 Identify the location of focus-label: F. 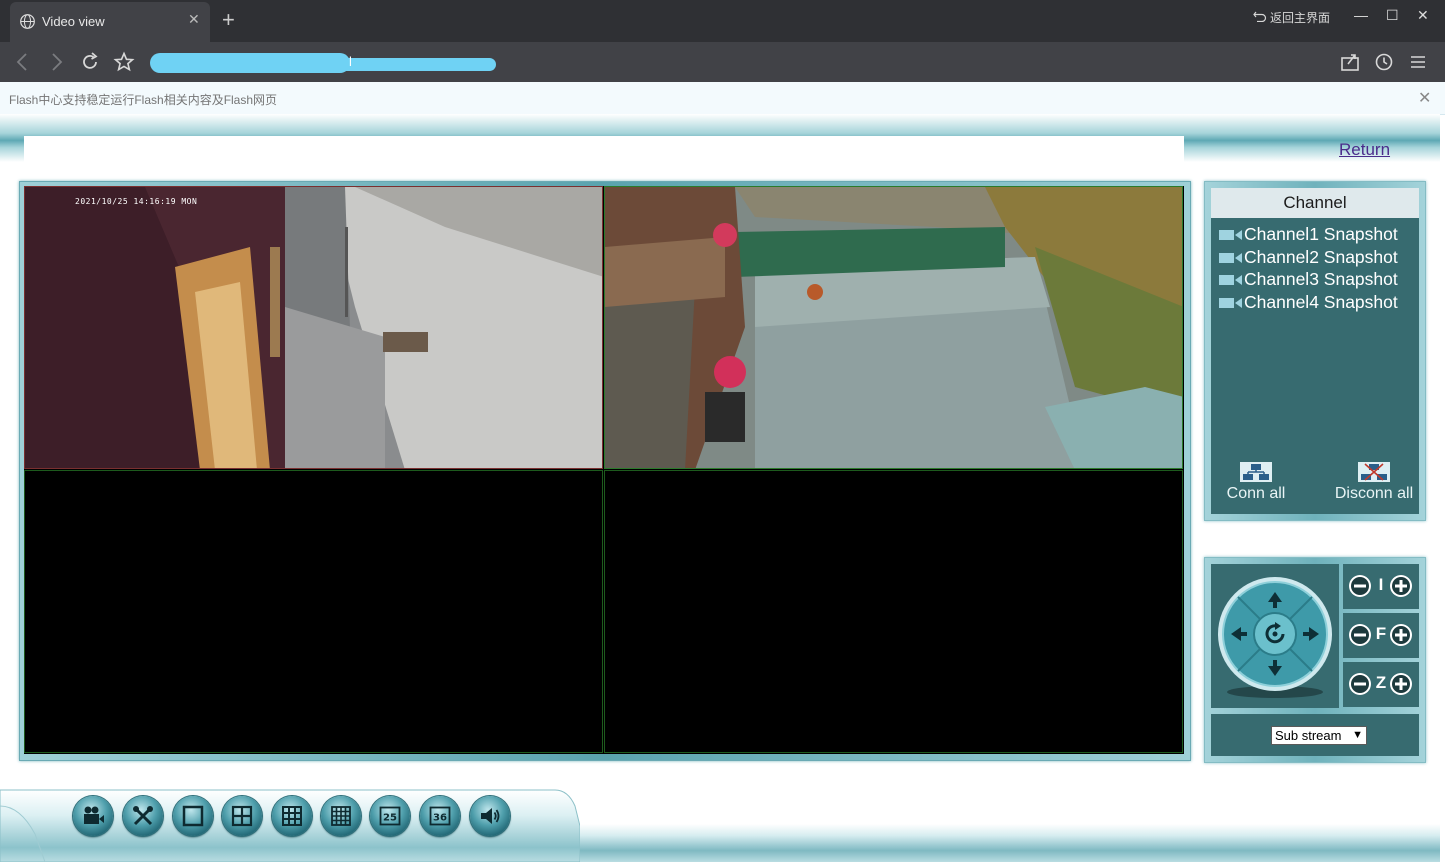
(1381, 633).